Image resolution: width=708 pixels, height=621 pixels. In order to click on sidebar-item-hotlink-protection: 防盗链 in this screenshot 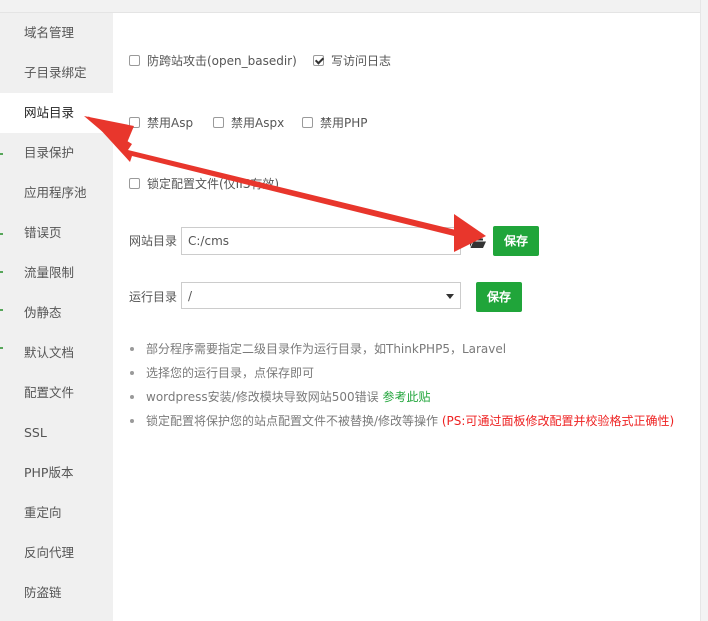, I will do `click(56, 593)`.